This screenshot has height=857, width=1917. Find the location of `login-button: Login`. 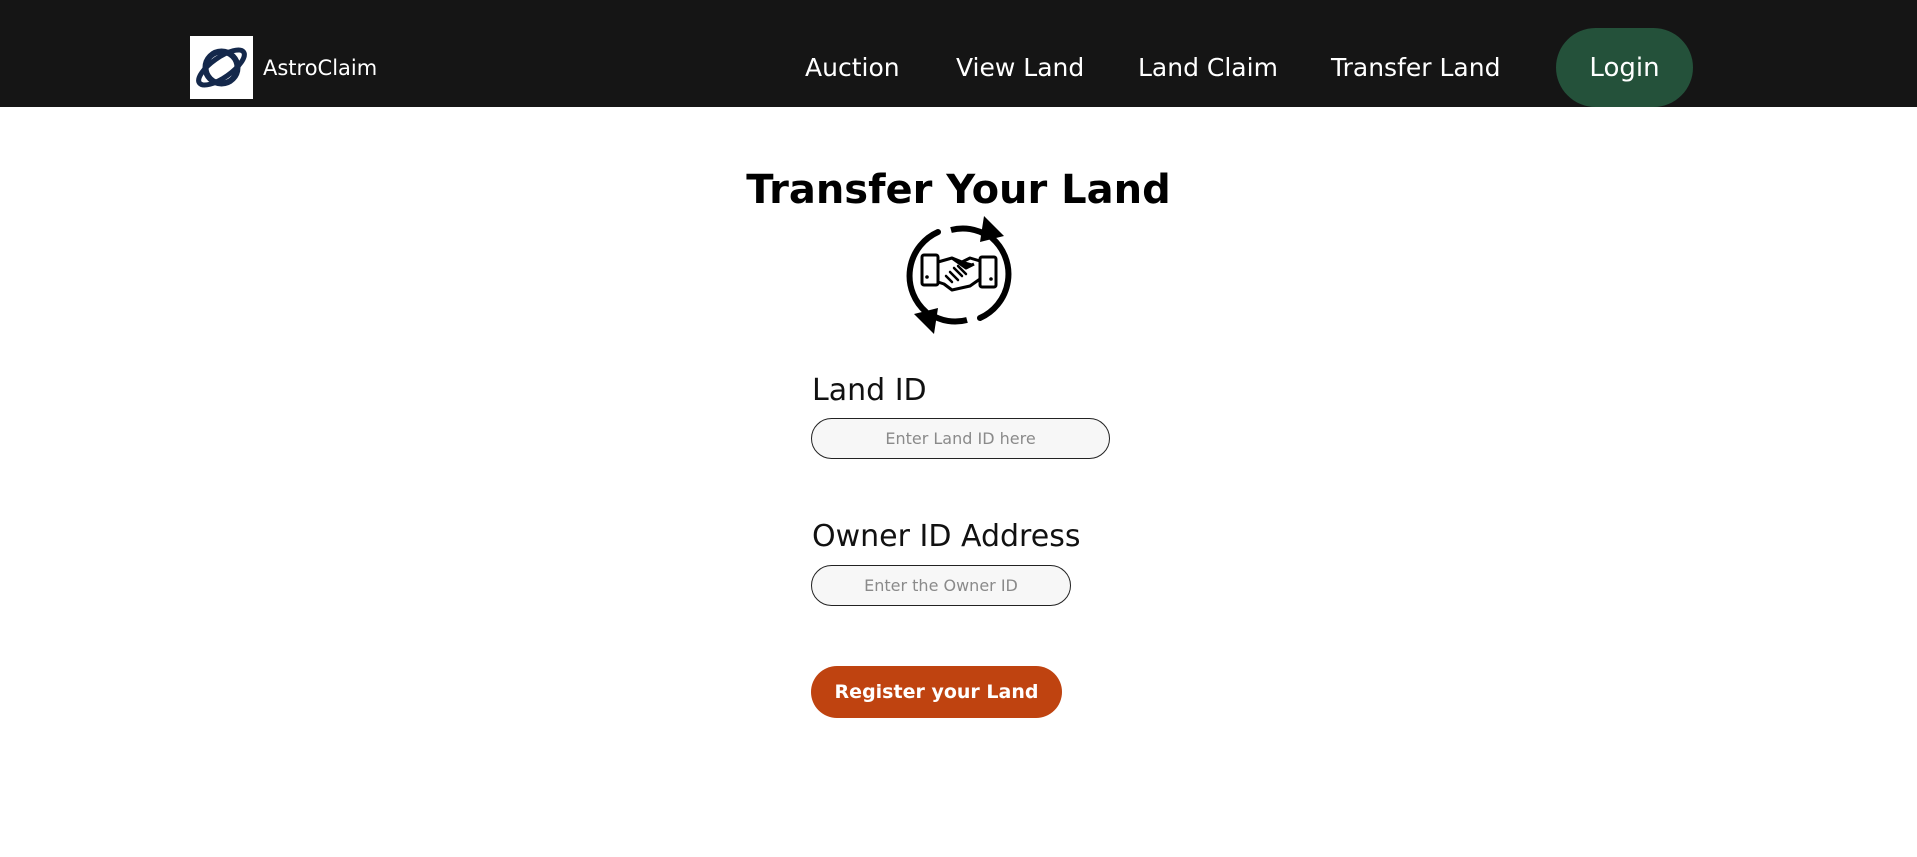

login-button: Login is located at coordinates (1624, 67).